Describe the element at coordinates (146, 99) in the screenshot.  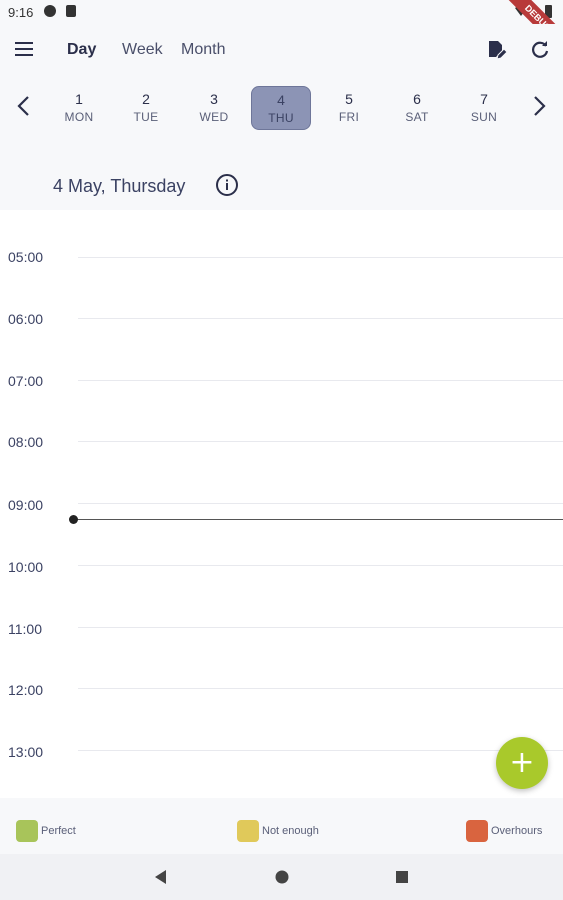
I see `day-number: 2` at that location.